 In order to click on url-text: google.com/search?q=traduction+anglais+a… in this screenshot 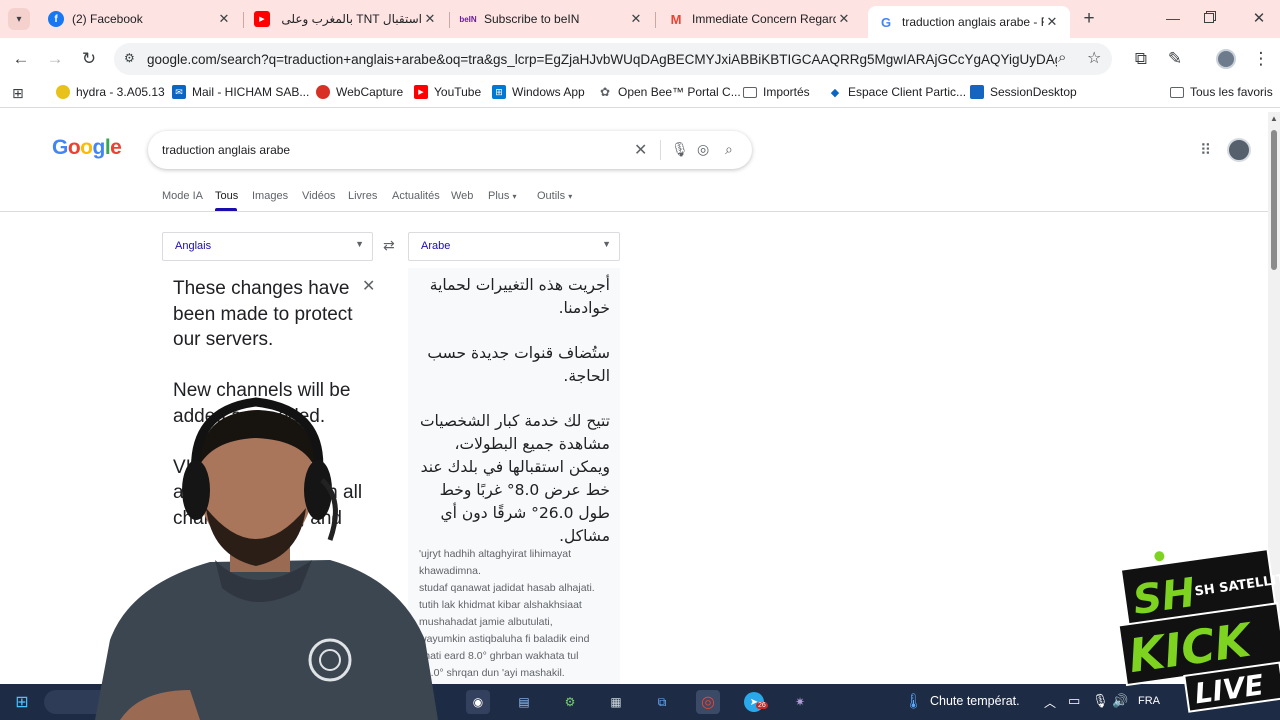, I will do `click(602, 59)`.